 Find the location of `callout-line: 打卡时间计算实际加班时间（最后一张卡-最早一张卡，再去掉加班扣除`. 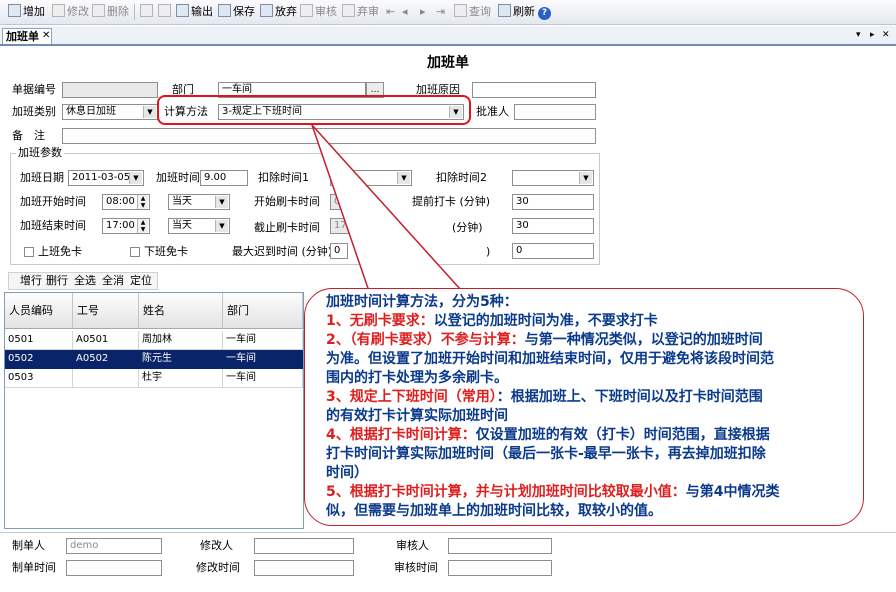

callout-line: 打卡时间计算实际加班时间（最后一张卡-最早一张卡，再去掉加班扣除 is located at coordinates (546, 454).